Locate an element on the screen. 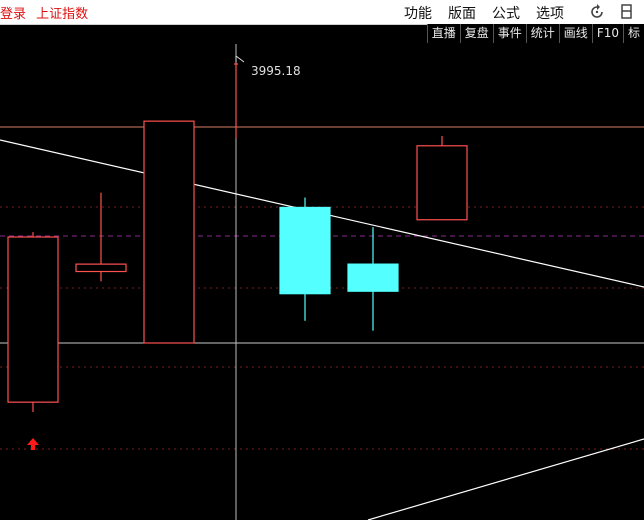  trendline-ascending is located at coordinates (505, 479).